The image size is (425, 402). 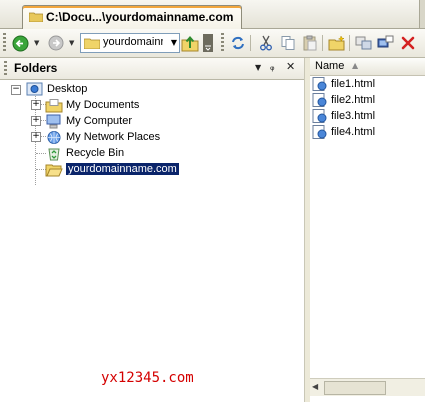 What do you see at coordinates (95, 153) in the screenshot?
I see `tree-item-label: Recycle Bin` at bounding box center [95, 153].